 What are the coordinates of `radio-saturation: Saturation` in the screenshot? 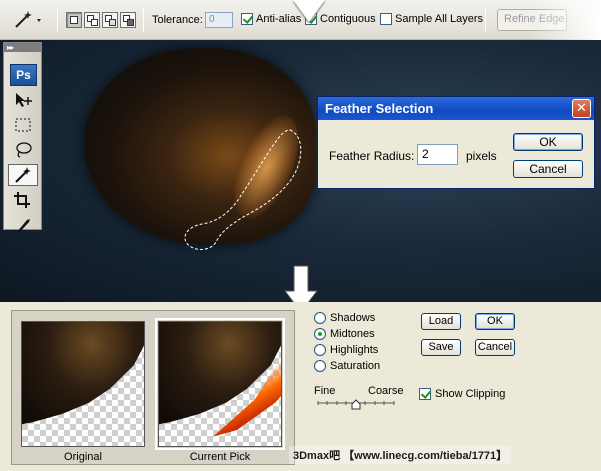 It's located at (347, 366).